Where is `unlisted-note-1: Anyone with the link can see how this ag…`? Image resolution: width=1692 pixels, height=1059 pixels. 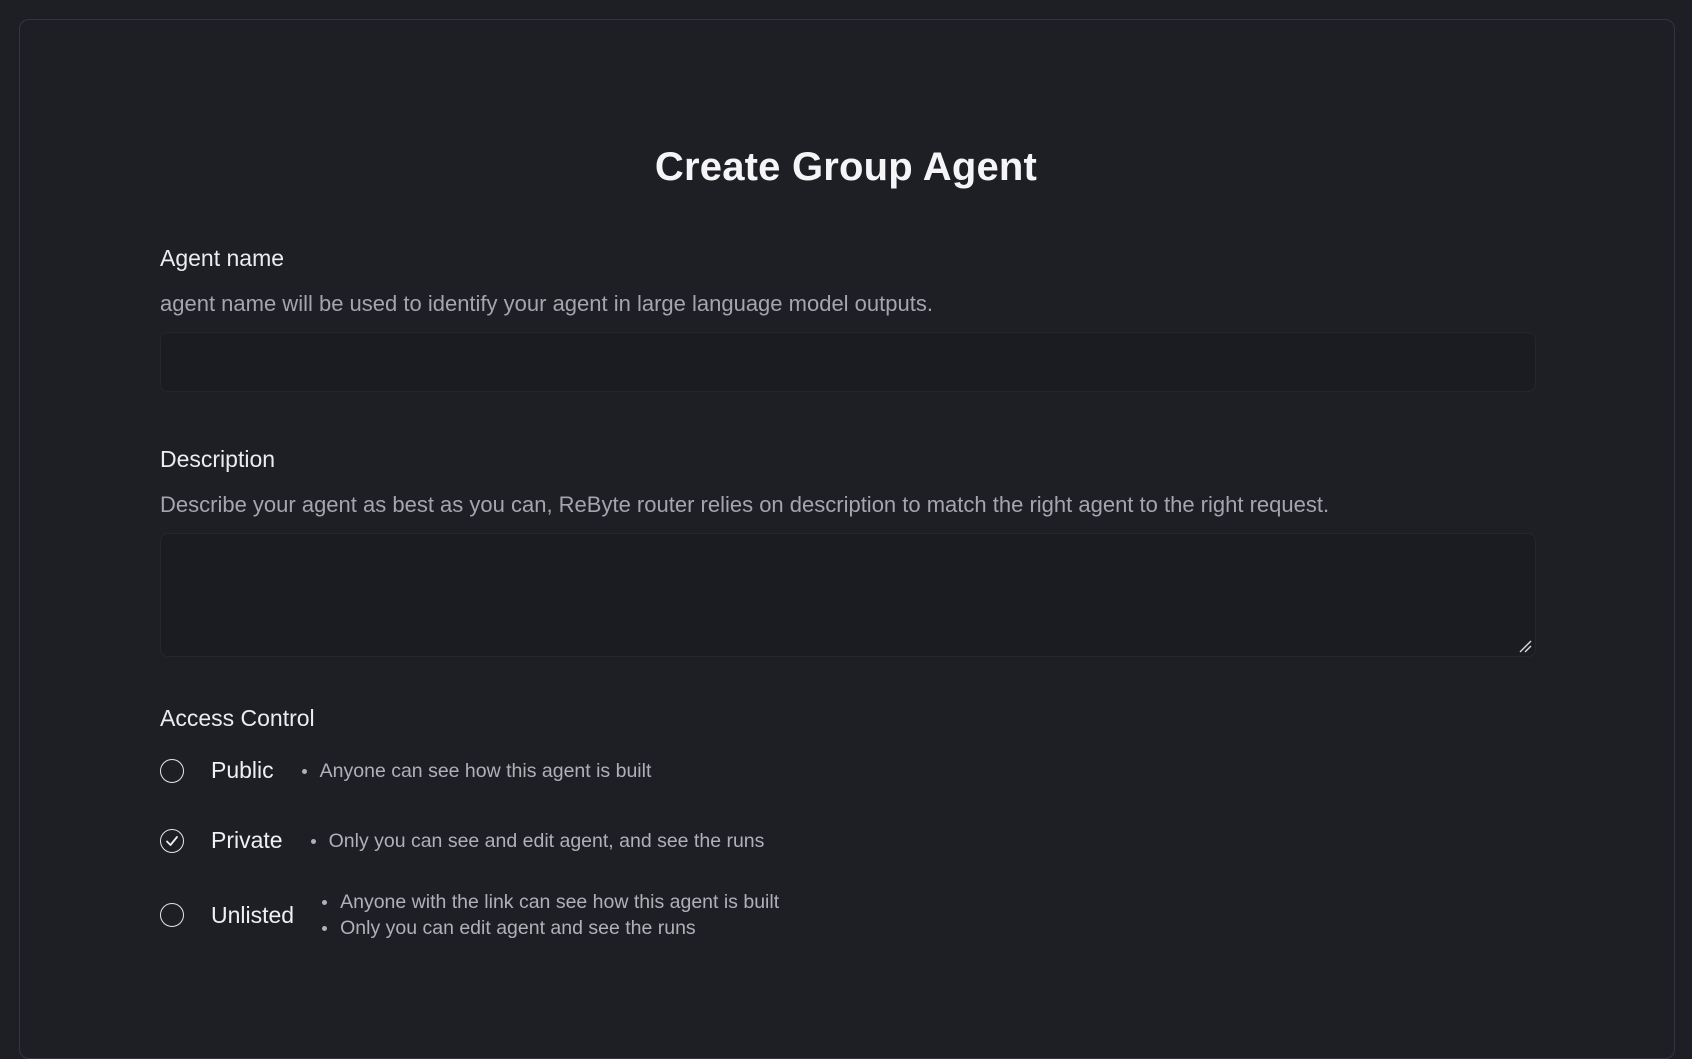 unlisted-note-1: Anyone with the link can see how this ag… is located at coordinates (549, 902).